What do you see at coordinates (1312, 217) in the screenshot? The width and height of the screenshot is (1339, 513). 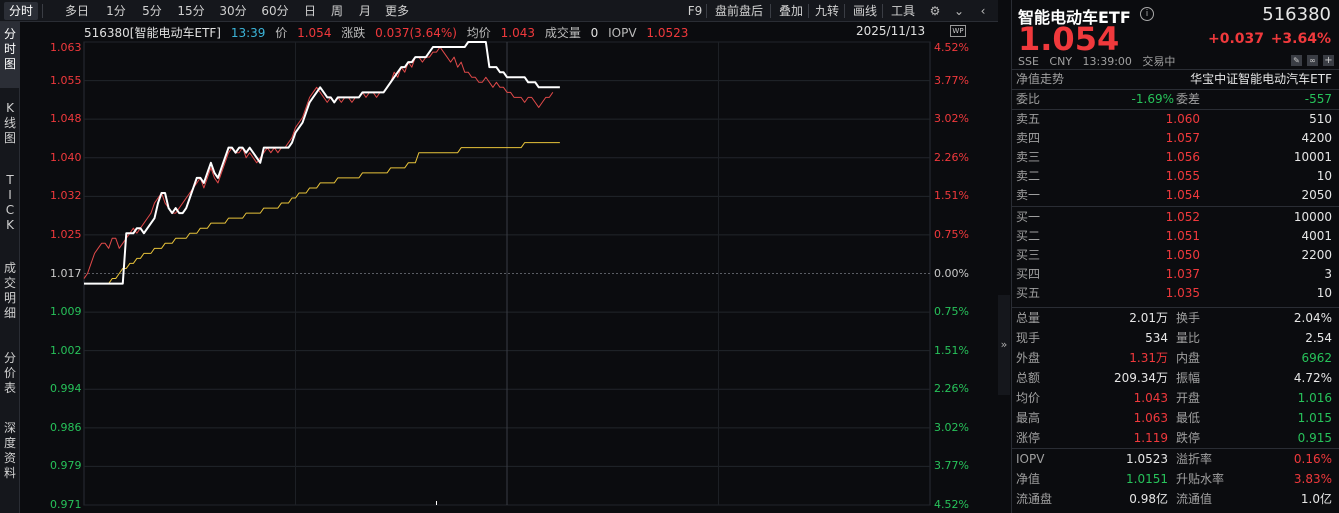 I see `bids-volume: 10000` at bounding box center [1312, 217].